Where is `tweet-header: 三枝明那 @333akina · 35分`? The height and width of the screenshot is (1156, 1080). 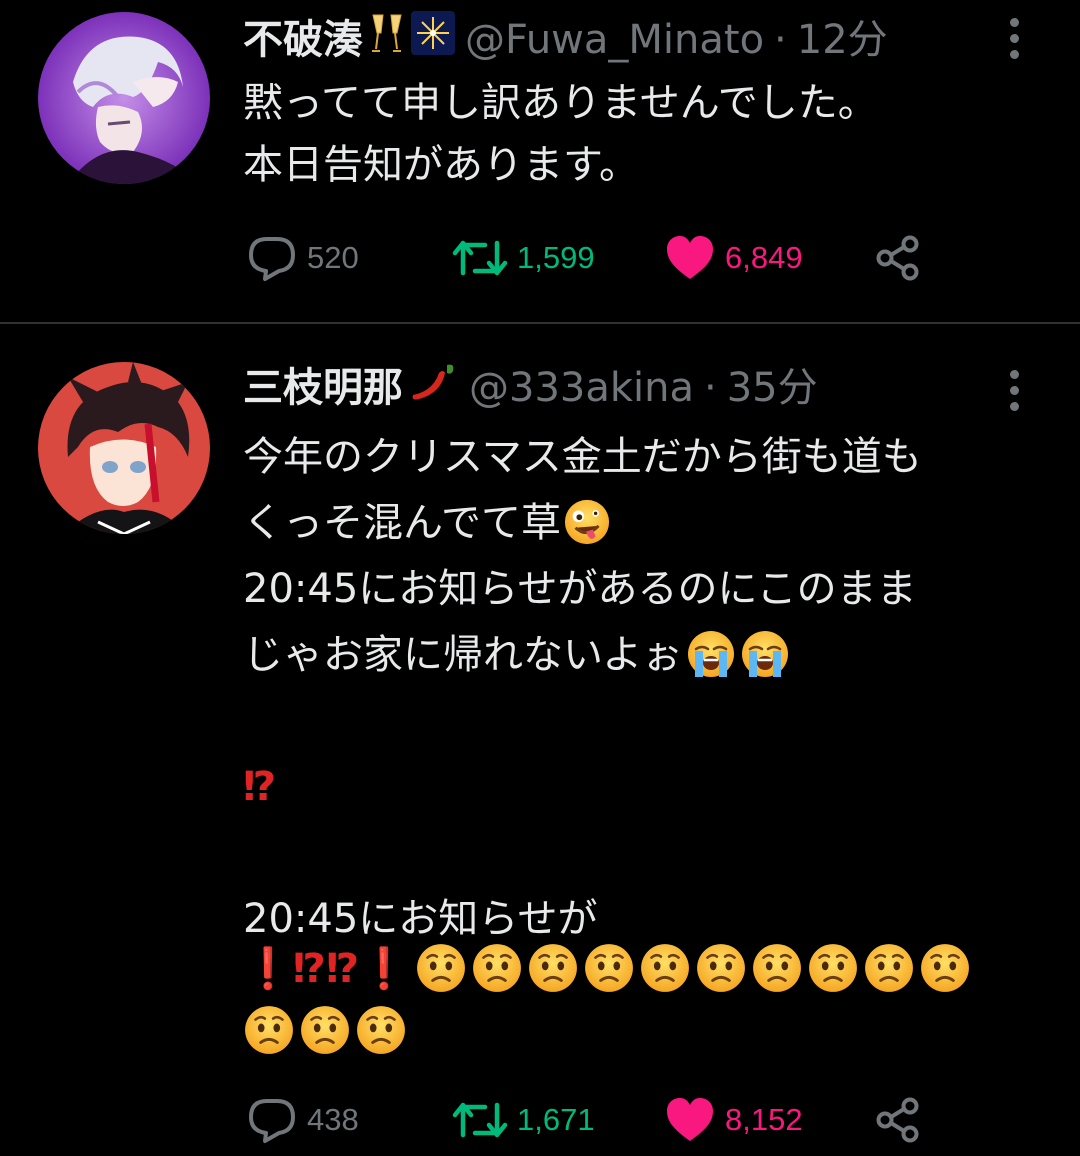
tweet-header: 三枝明那 @333akina · 35分 is located at coordinates (530, 388).